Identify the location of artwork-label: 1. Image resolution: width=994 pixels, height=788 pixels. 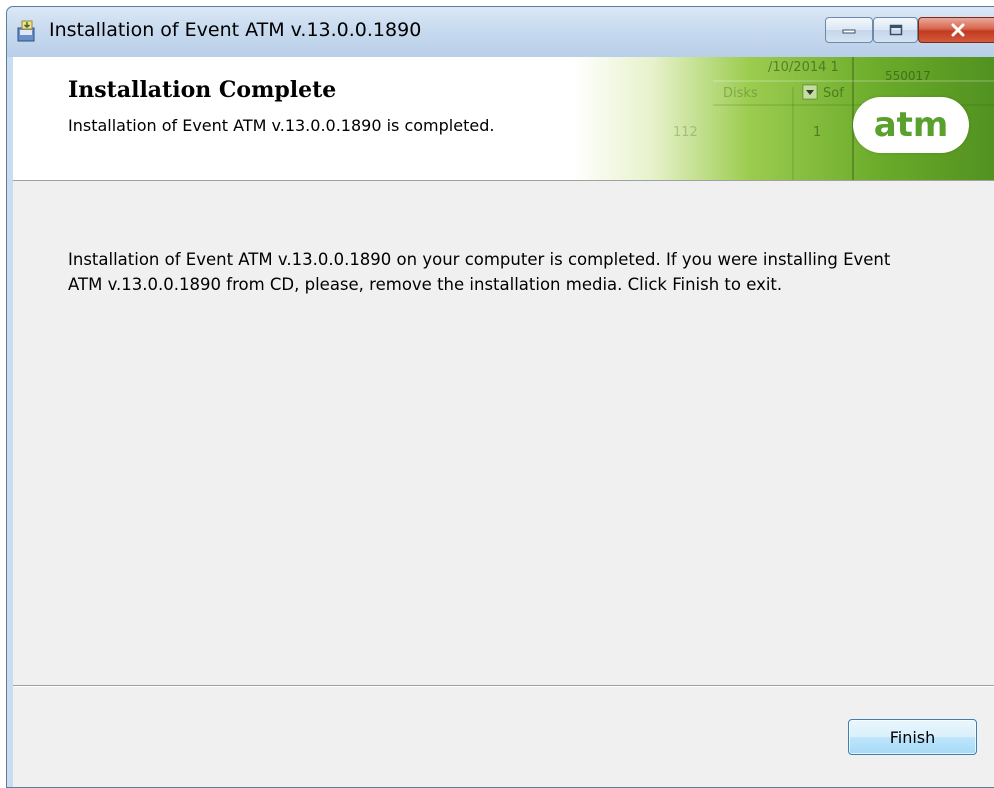
(817, 132).